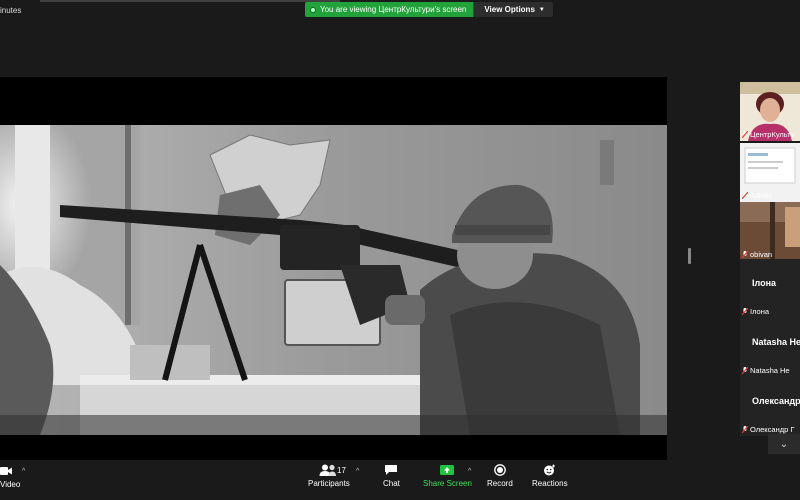  Describe the element at coordinates (447, 483) in the screenshot. I see `share-screen-label: Share Screen` at that location.